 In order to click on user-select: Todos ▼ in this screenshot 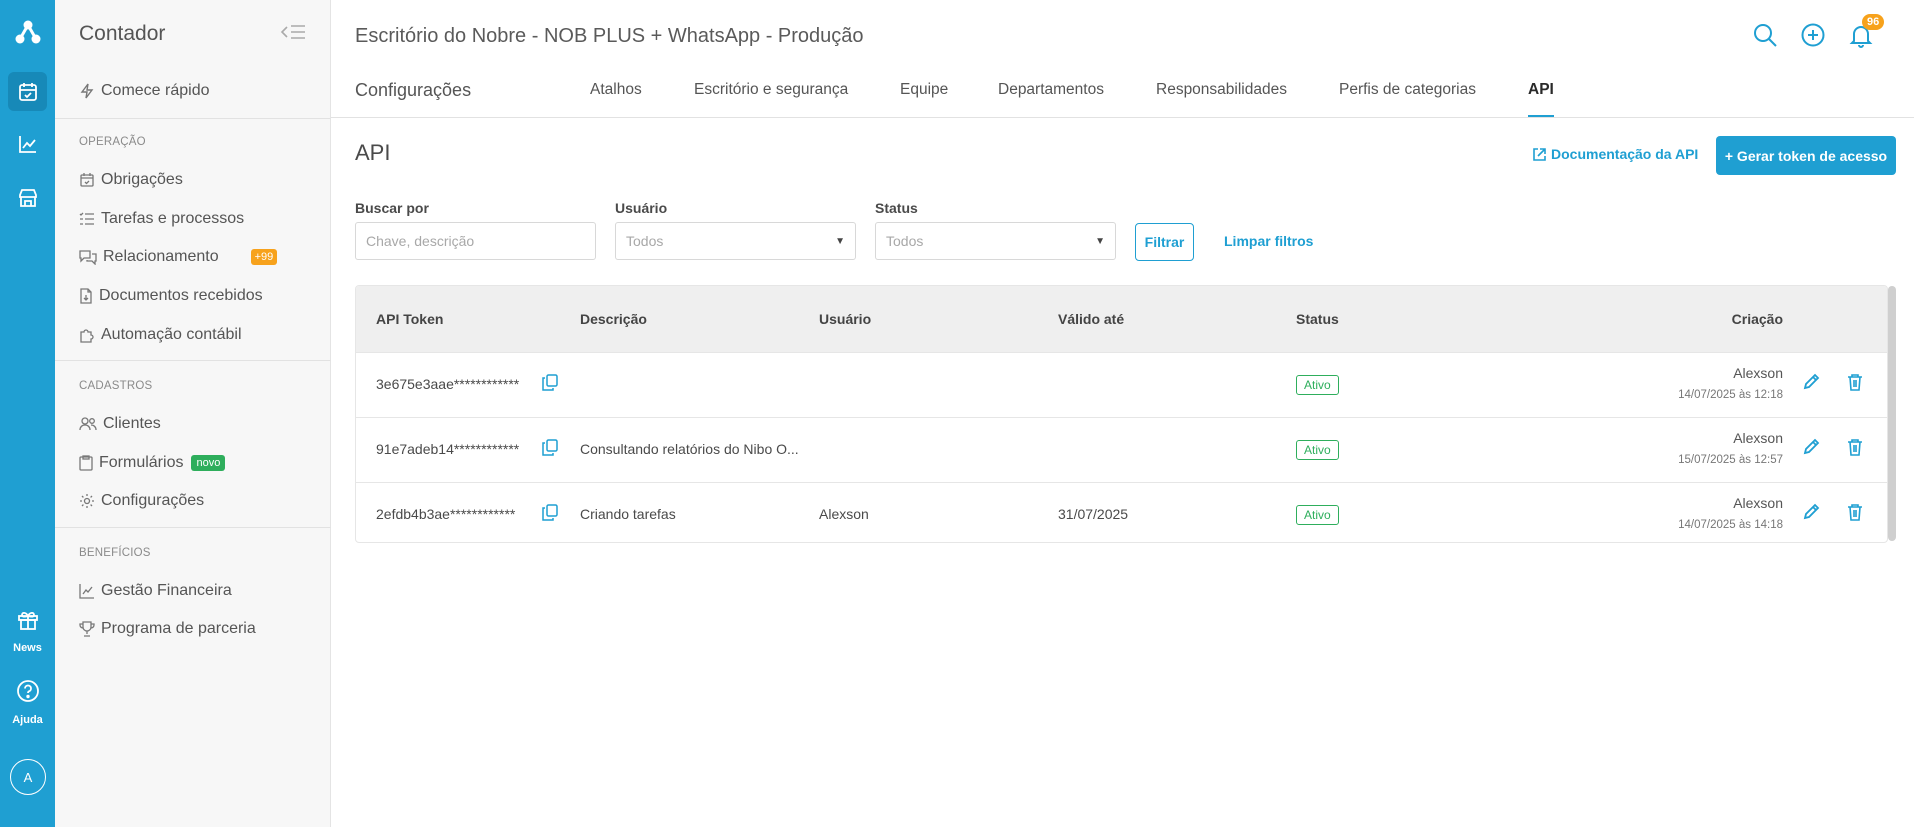, I will do `click(735, 241)`.